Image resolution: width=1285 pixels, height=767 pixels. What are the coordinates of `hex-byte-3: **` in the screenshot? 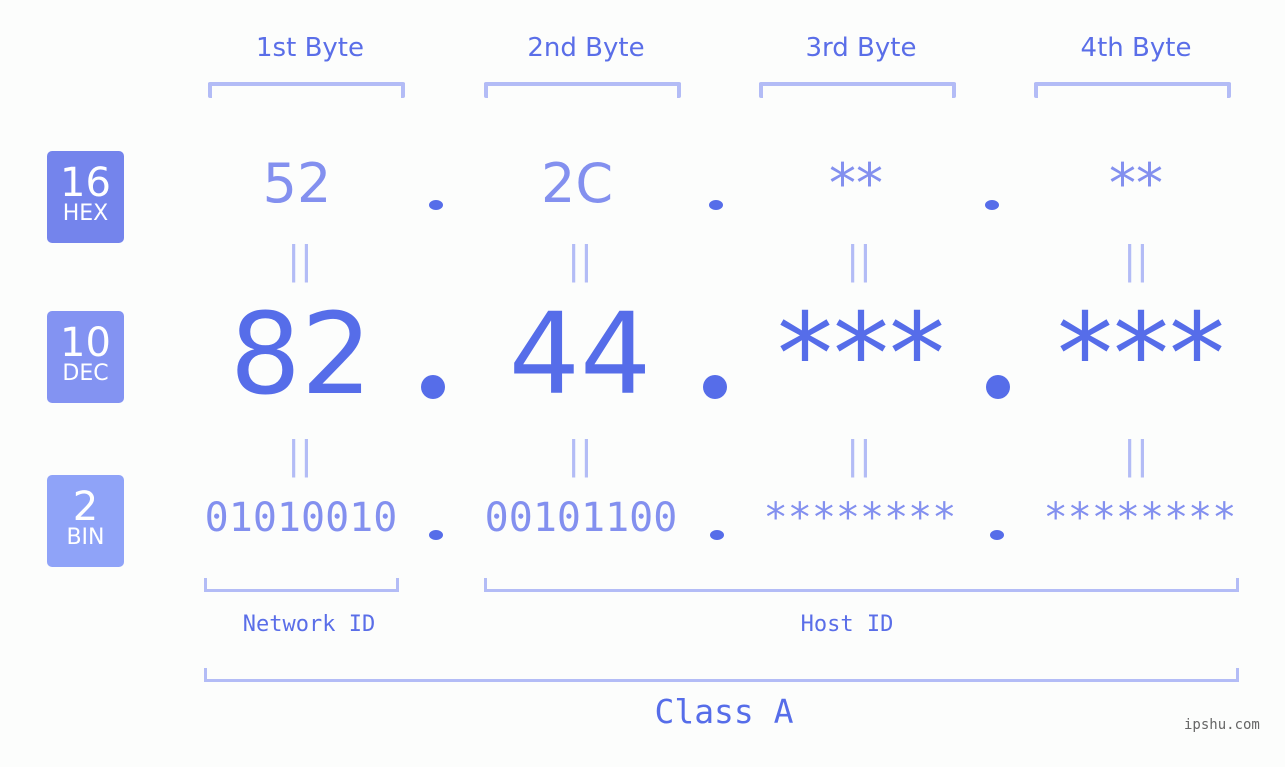 It's located at (856, 183).